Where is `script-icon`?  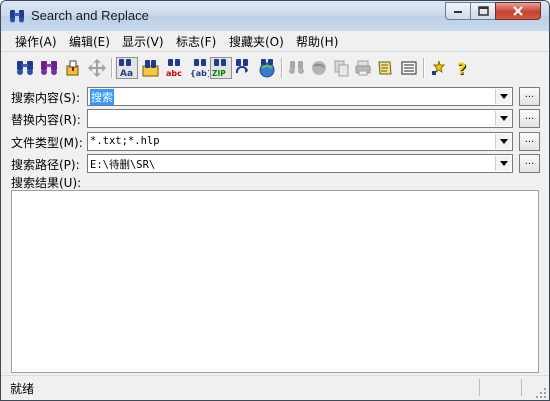
script-icon is located at coordinates (385, 68).